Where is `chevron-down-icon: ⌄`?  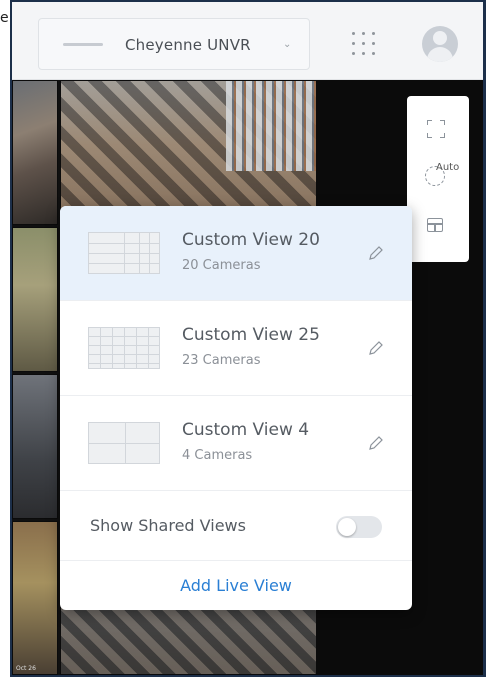 chevron-down-icon: ⌄ is located at coordinates (287, 44).